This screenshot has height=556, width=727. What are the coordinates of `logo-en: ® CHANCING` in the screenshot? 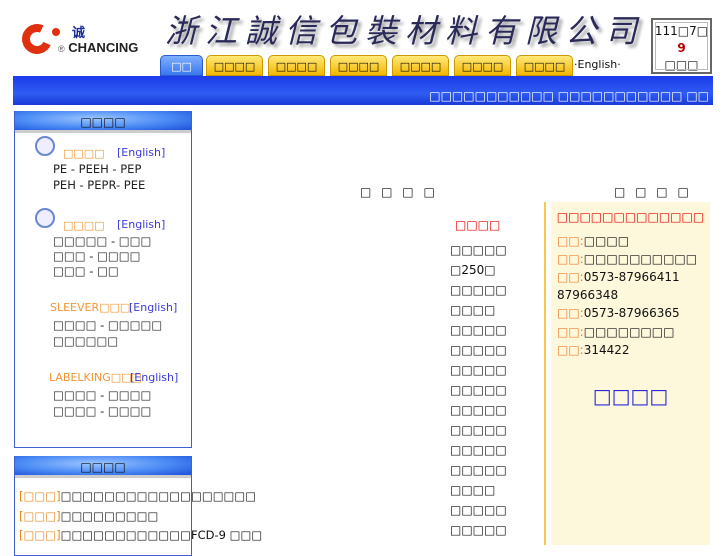 It's located at (98, 47).